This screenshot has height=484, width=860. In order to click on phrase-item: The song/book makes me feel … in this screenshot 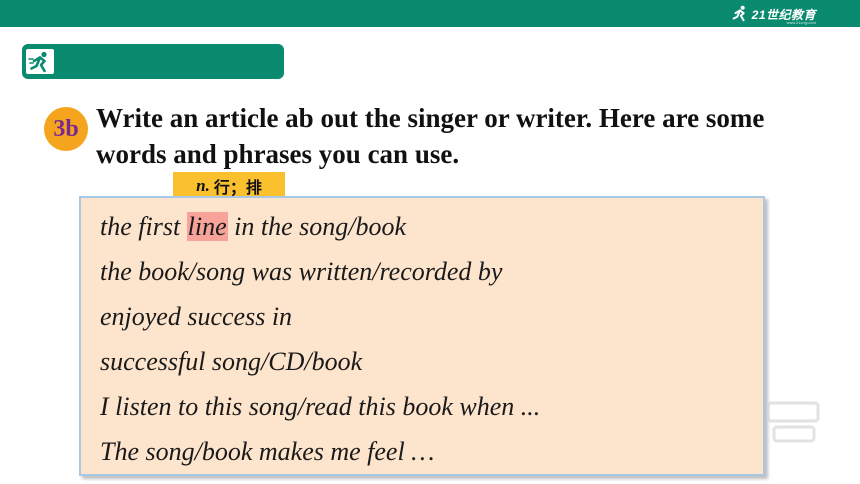, I will do `click(267, 451)`.